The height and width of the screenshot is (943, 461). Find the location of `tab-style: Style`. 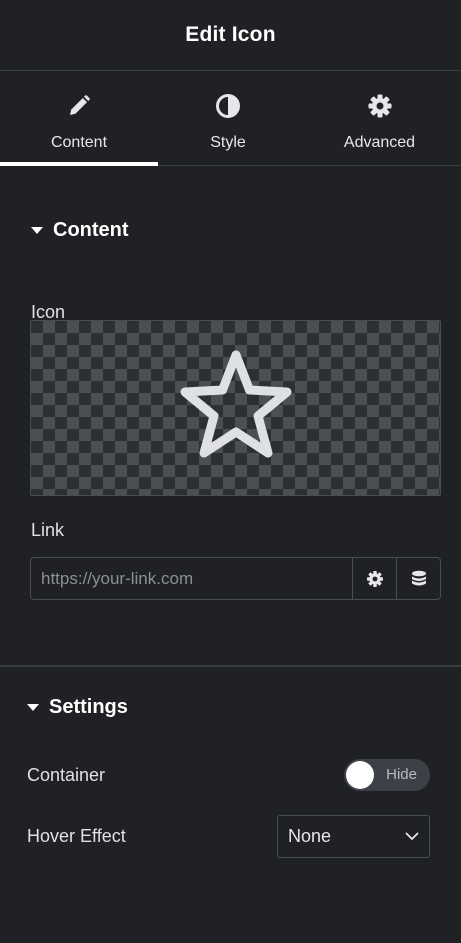

tab-style: Style is located at coordinates (228, 118).